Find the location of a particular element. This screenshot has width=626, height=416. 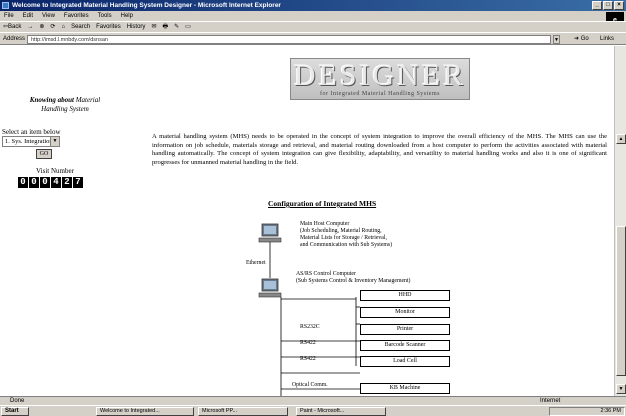

mail-icon: ✉ is located at coordinates (153, 27).